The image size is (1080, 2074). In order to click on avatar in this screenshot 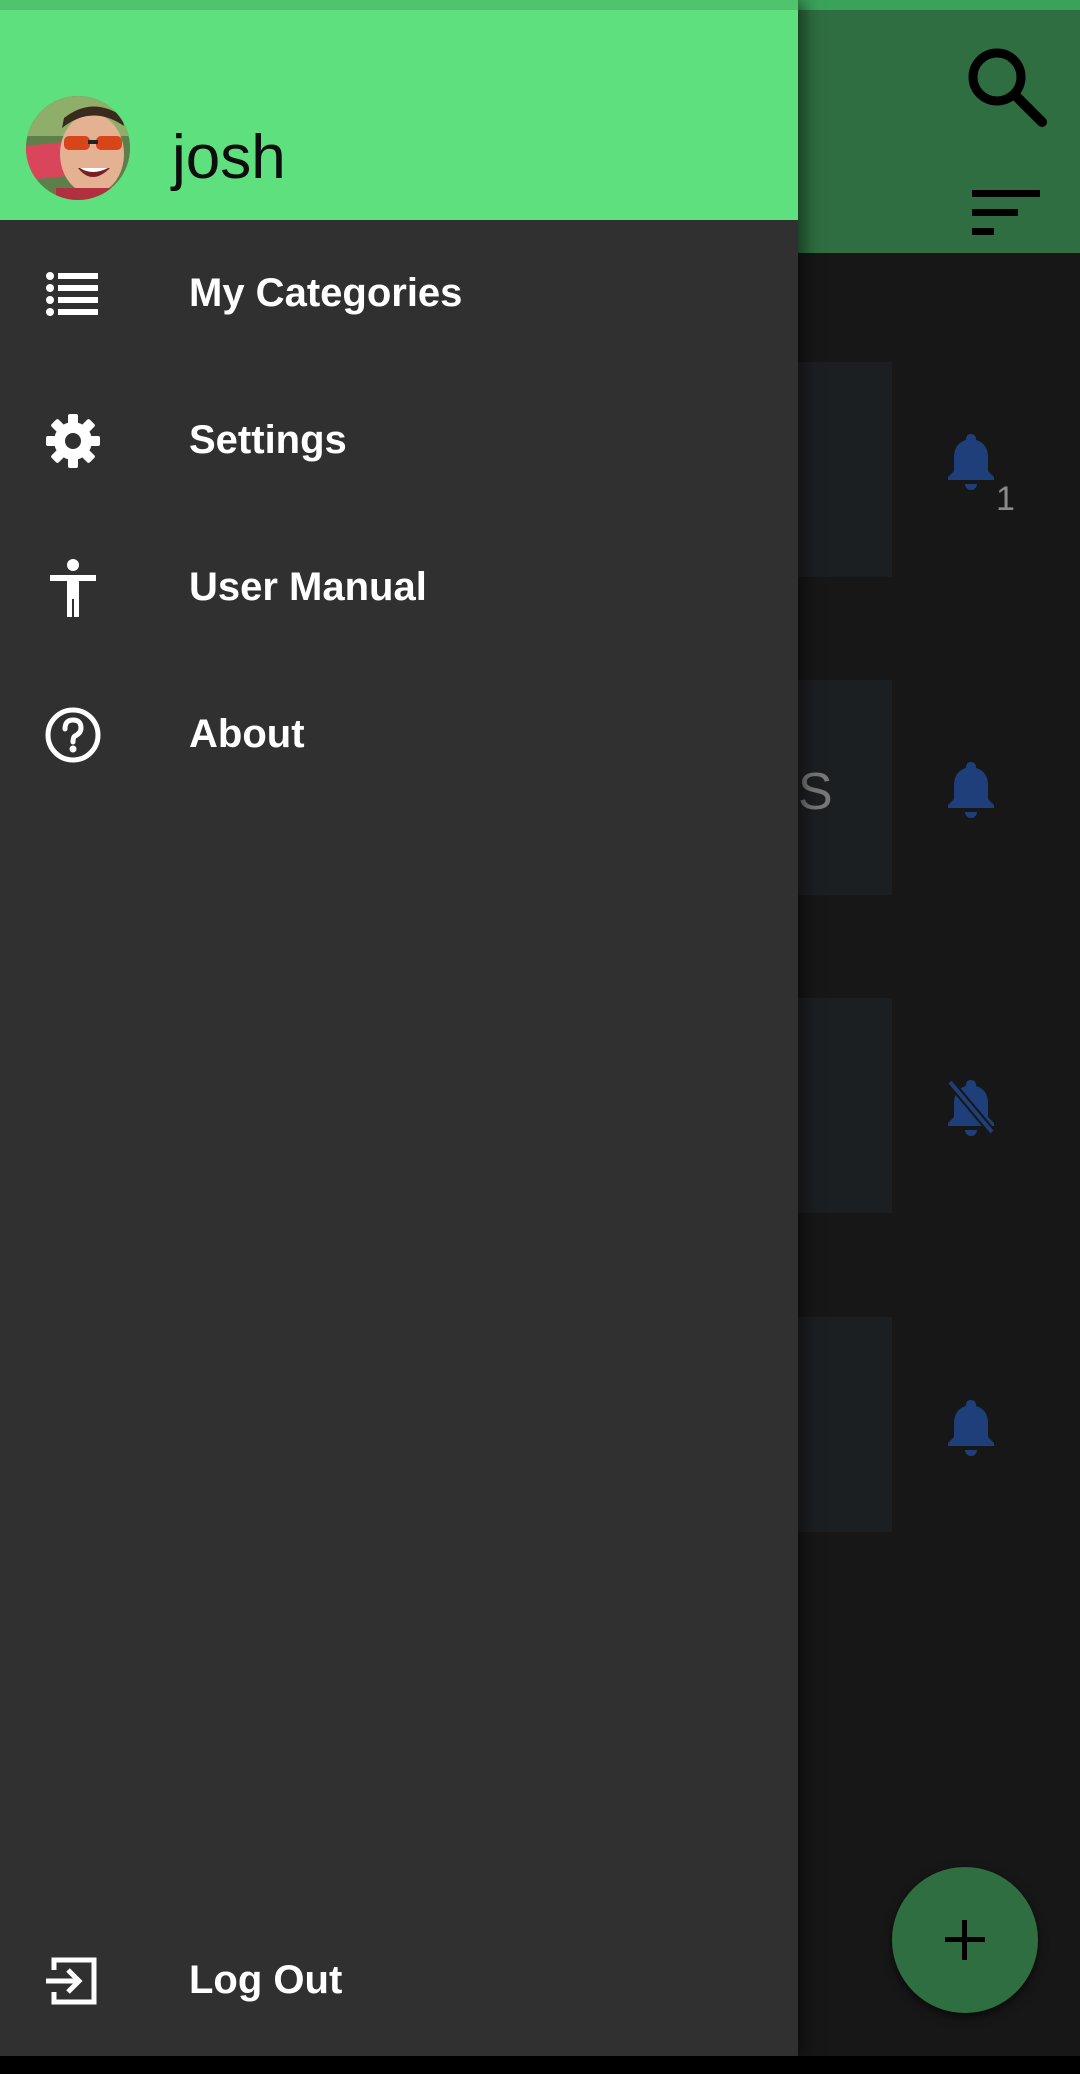, I will do `click(78, 148)`.